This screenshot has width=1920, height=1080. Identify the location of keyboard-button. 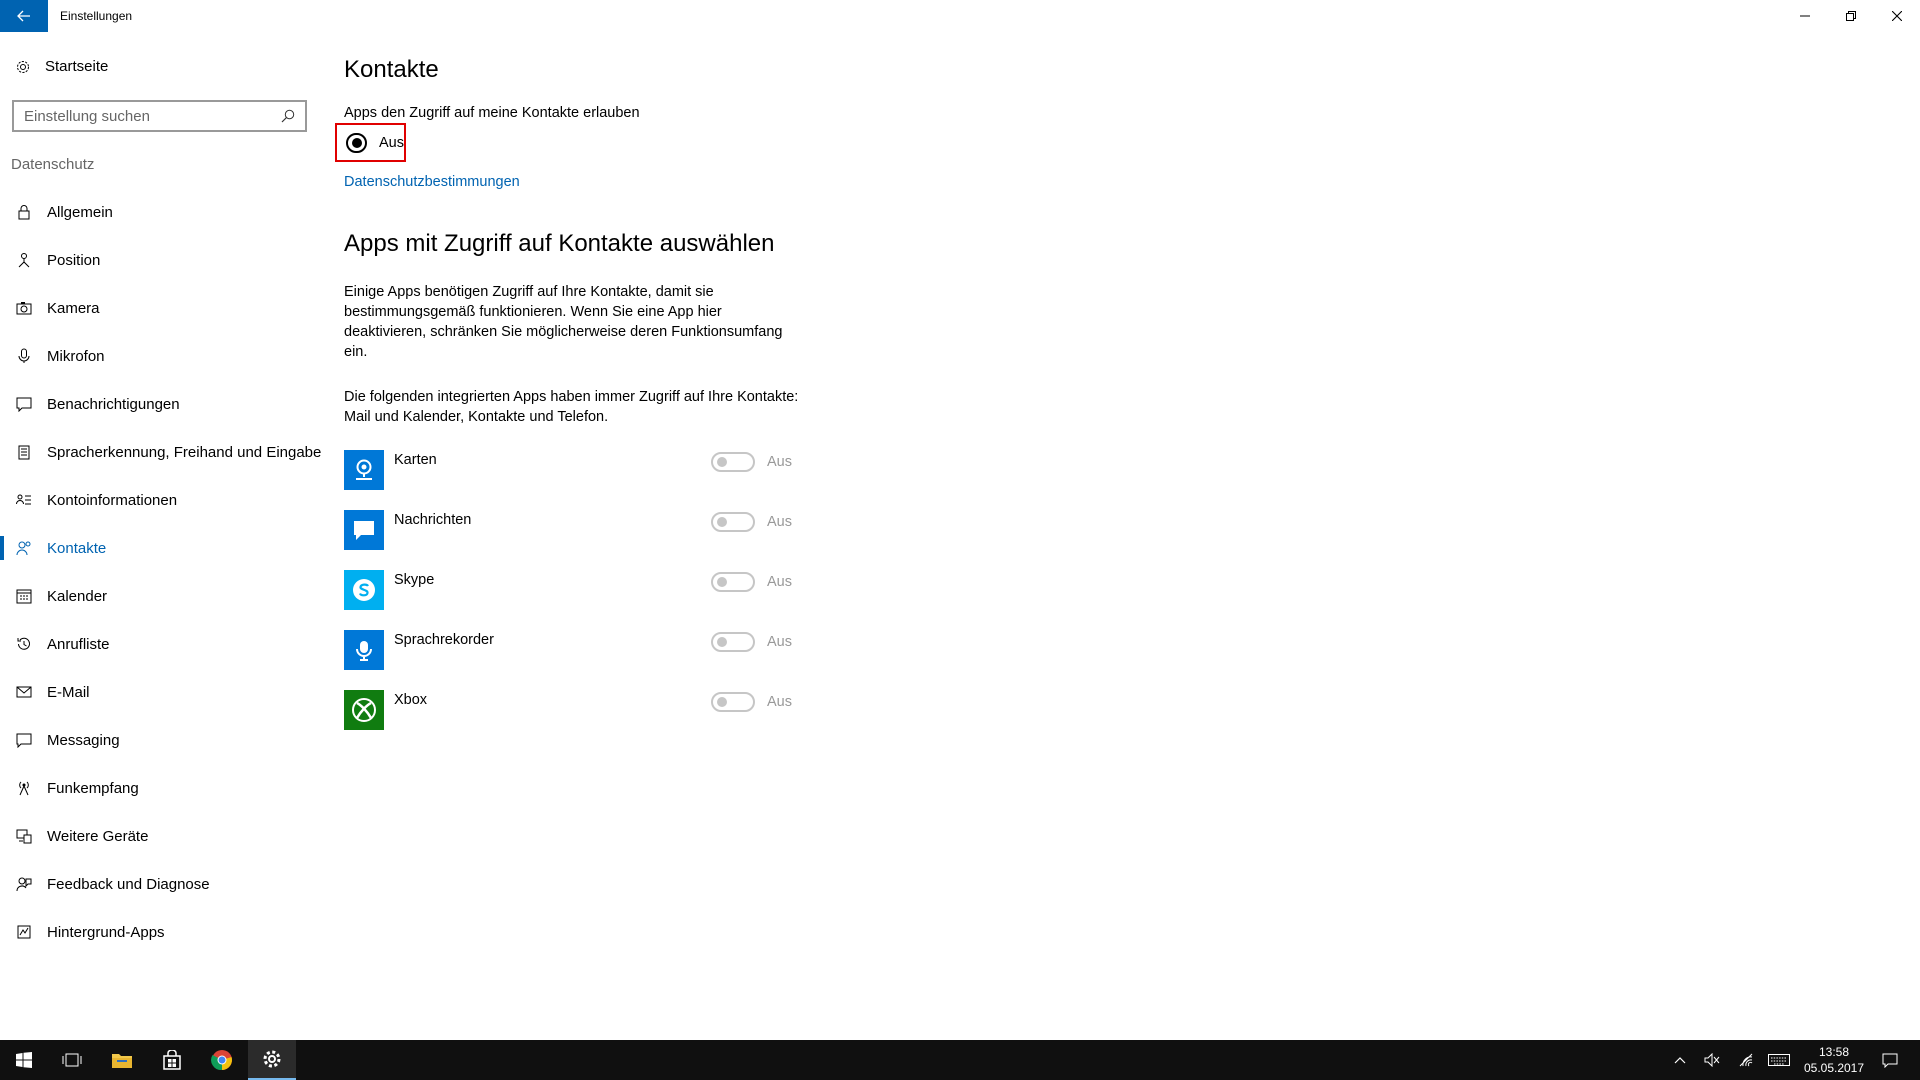
(1779, 1060).